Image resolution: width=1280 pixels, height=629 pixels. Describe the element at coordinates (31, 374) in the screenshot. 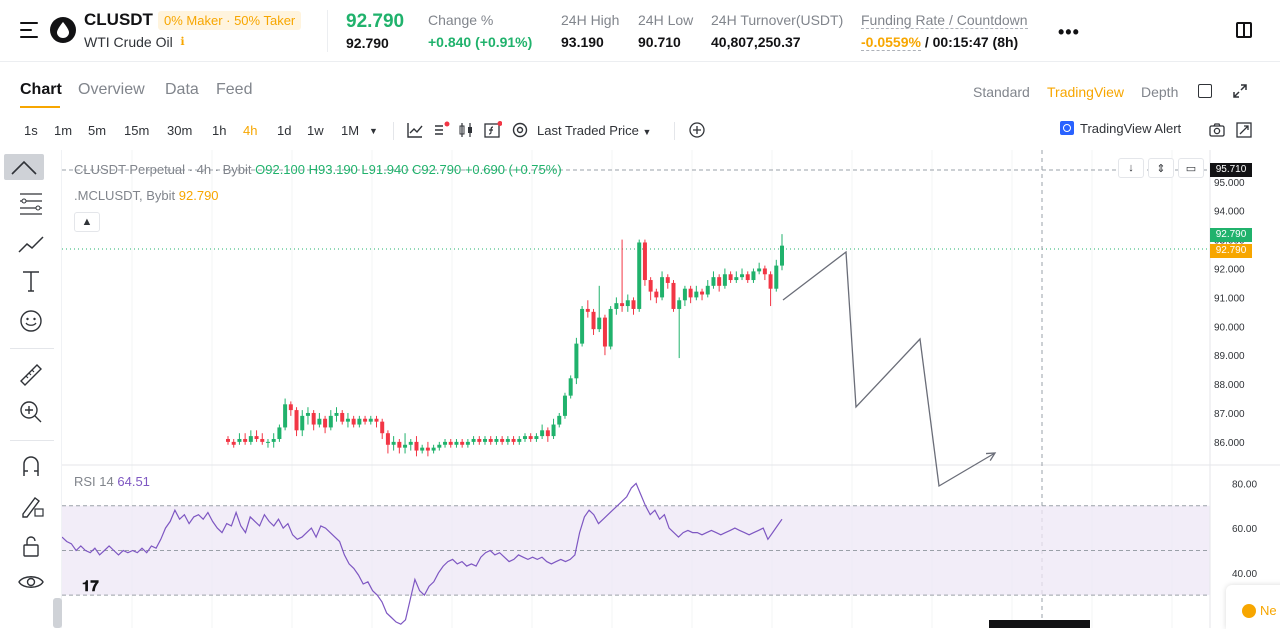

I see `ruler-icon` at that location.